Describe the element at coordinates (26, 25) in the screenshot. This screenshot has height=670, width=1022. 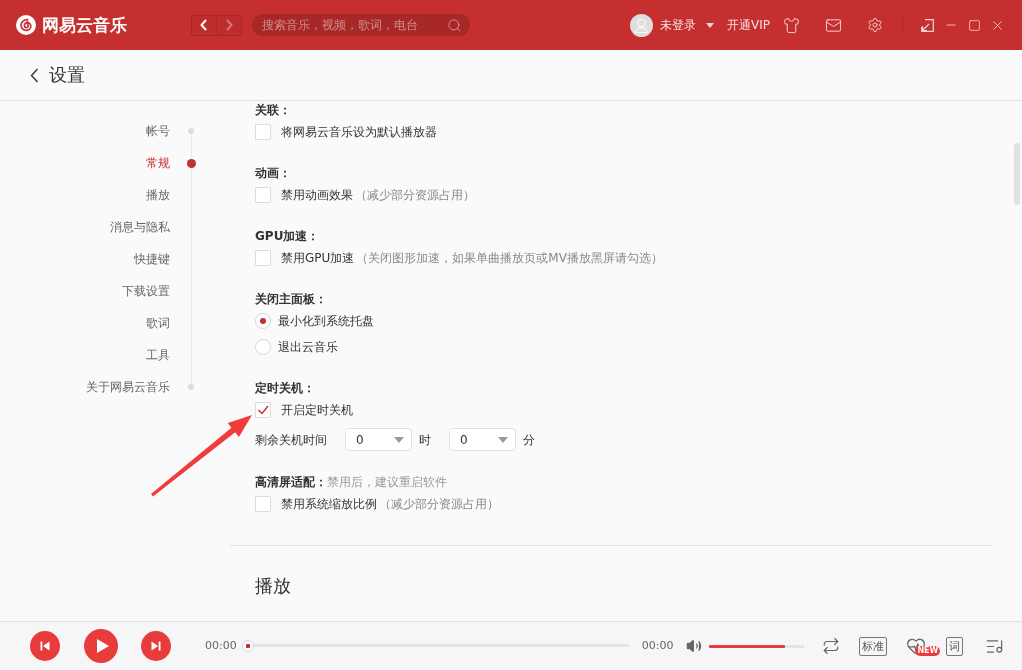
I see `logo-icon` at that location.